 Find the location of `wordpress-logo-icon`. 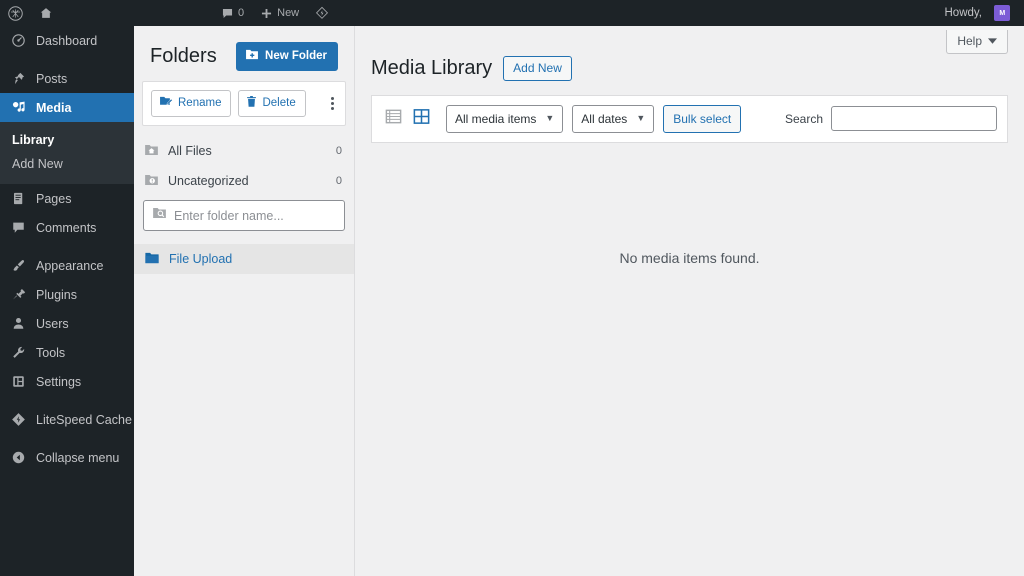

wordpress-logo-icon is located at coordinates (15, 13).